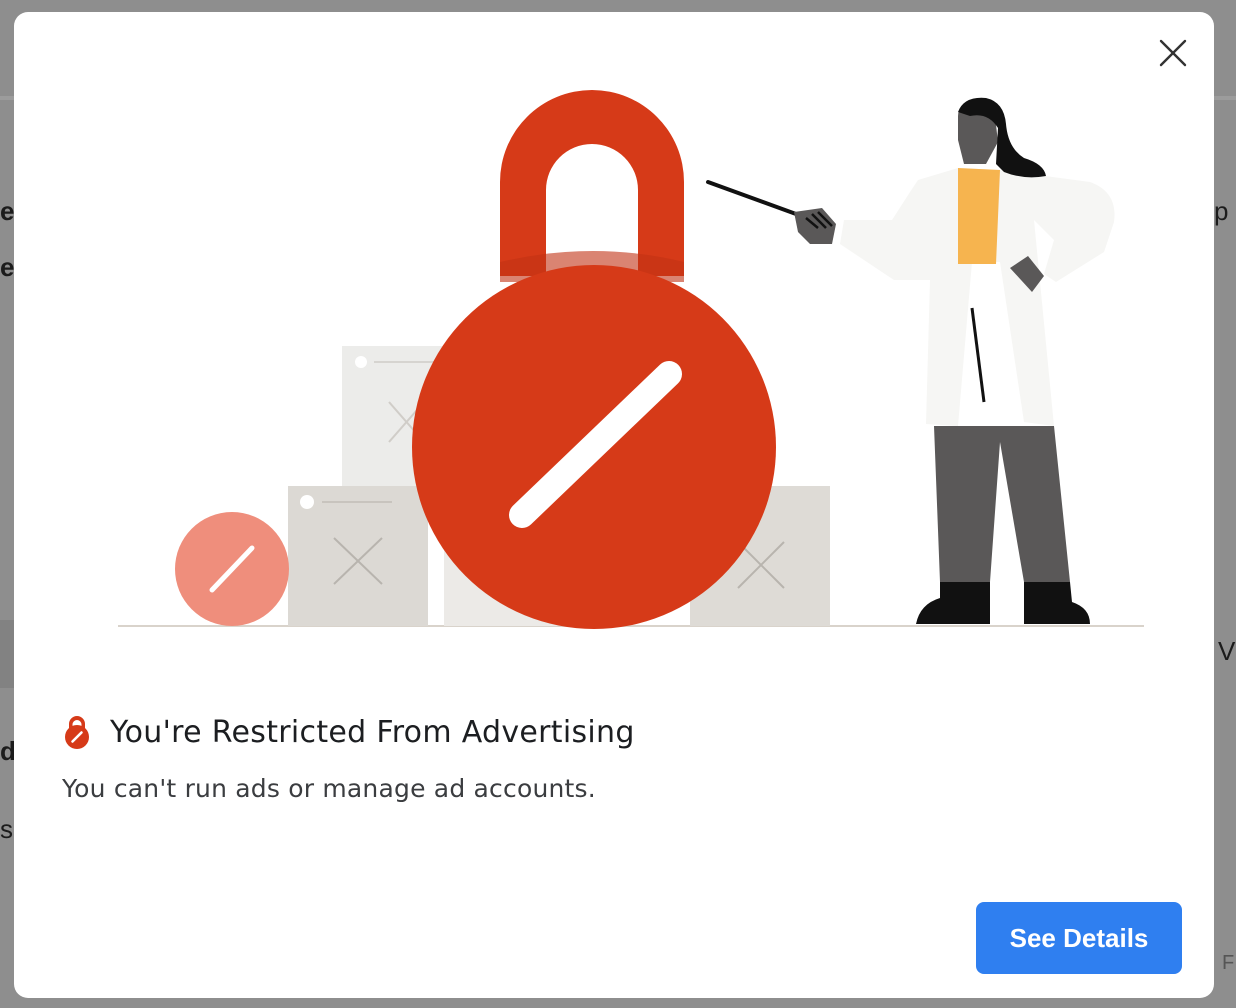 Image resolution: width=1236 pixels, height=1008 pixels. What do you see at coordinates (1228, 963) in the screenshot?
I see `background-text: F` at bounding box center [1228, 963].